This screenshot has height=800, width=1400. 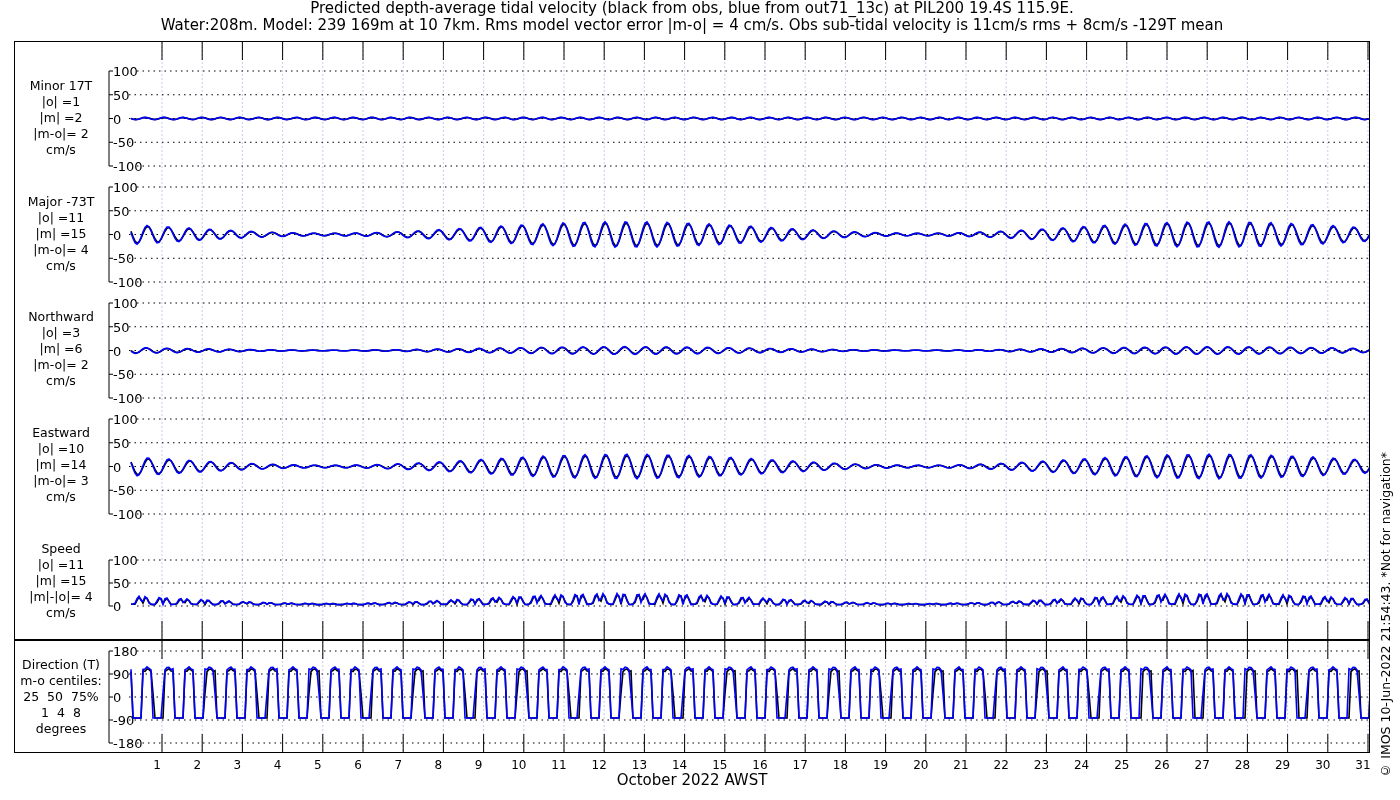 What do you see at coordinates (921, 765) in the screenshot?
I see `x-tick-label: 20` at bounding box center [921, 765].